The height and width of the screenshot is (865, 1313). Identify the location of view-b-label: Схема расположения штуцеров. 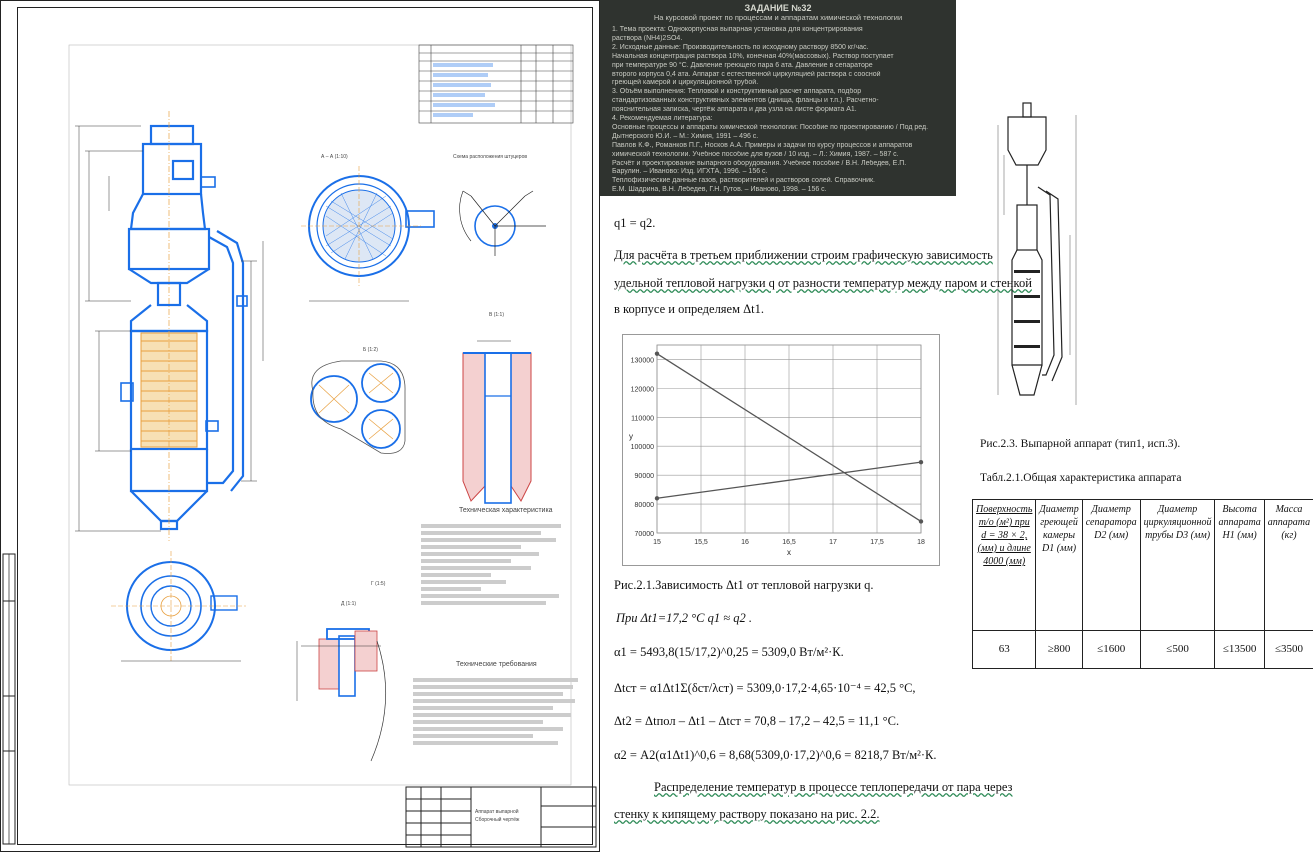
(490, 157).